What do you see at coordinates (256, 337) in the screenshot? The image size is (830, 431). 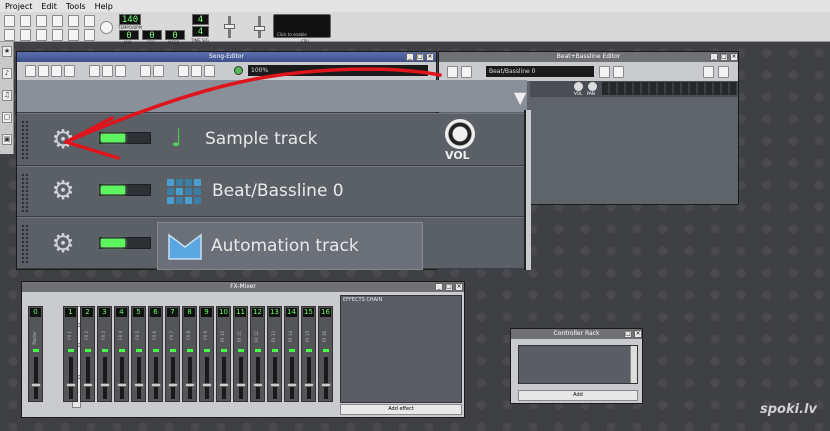 I see `mixer-channel-label: FX 12` at bounding box center [256, 337].